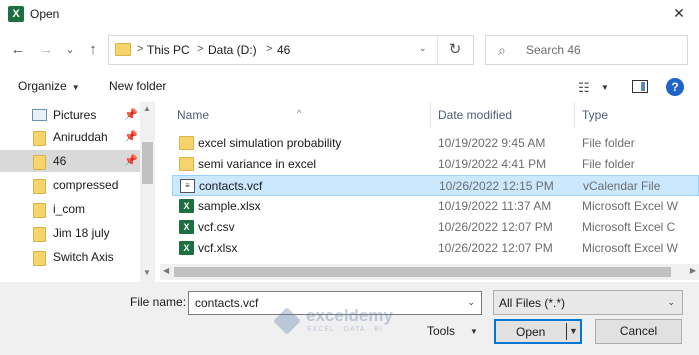 This screenshot has height=355, width=699. I want to click on horizontal-scrollbar: ◀ ▶, so click(429, 272).